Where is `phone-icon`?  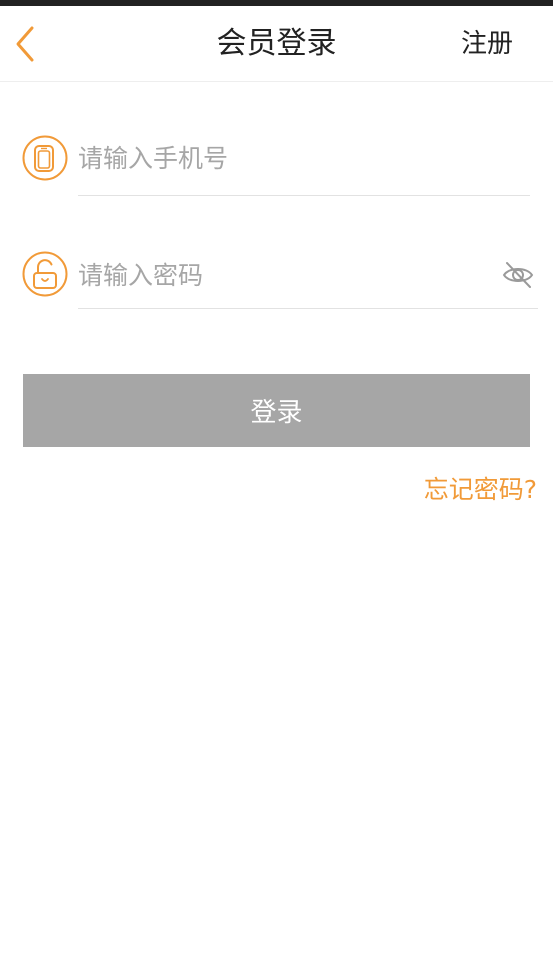 phone-icon is located at coordinates (45, 158).